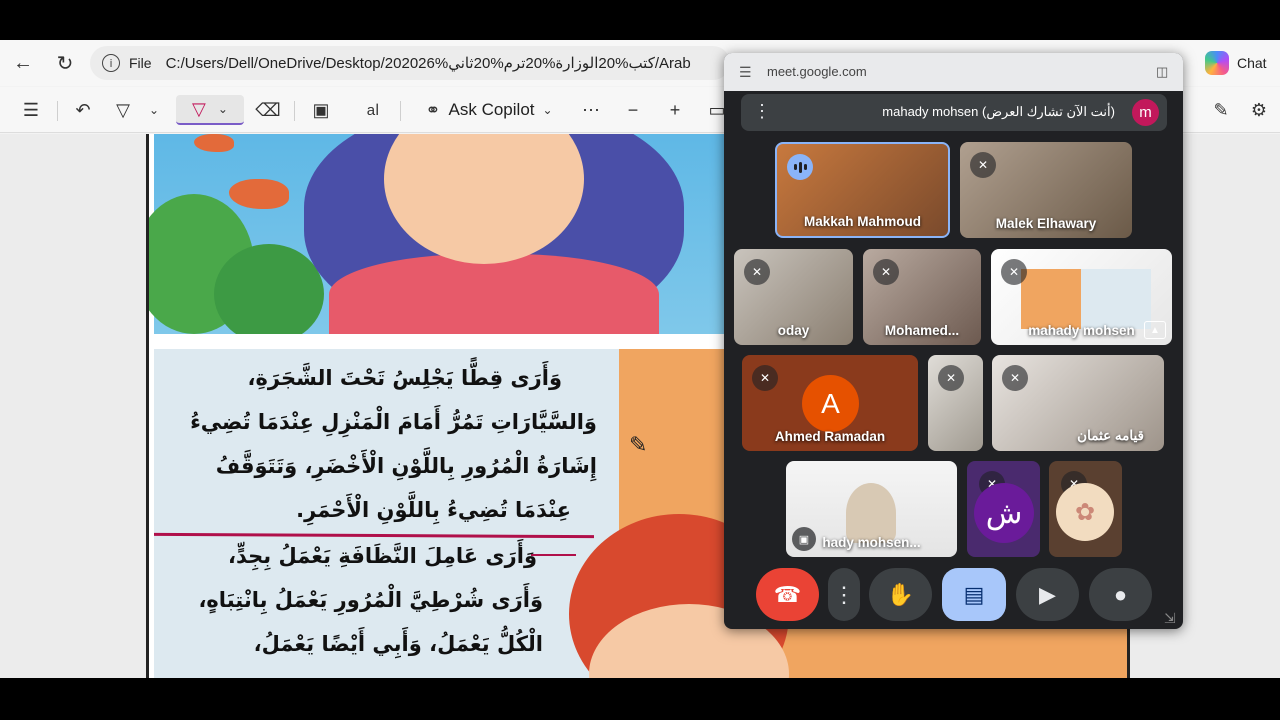 The image size is (1280, 720). I want to click on ask-copilot-label: Ask Copilot, so click(491, 109).